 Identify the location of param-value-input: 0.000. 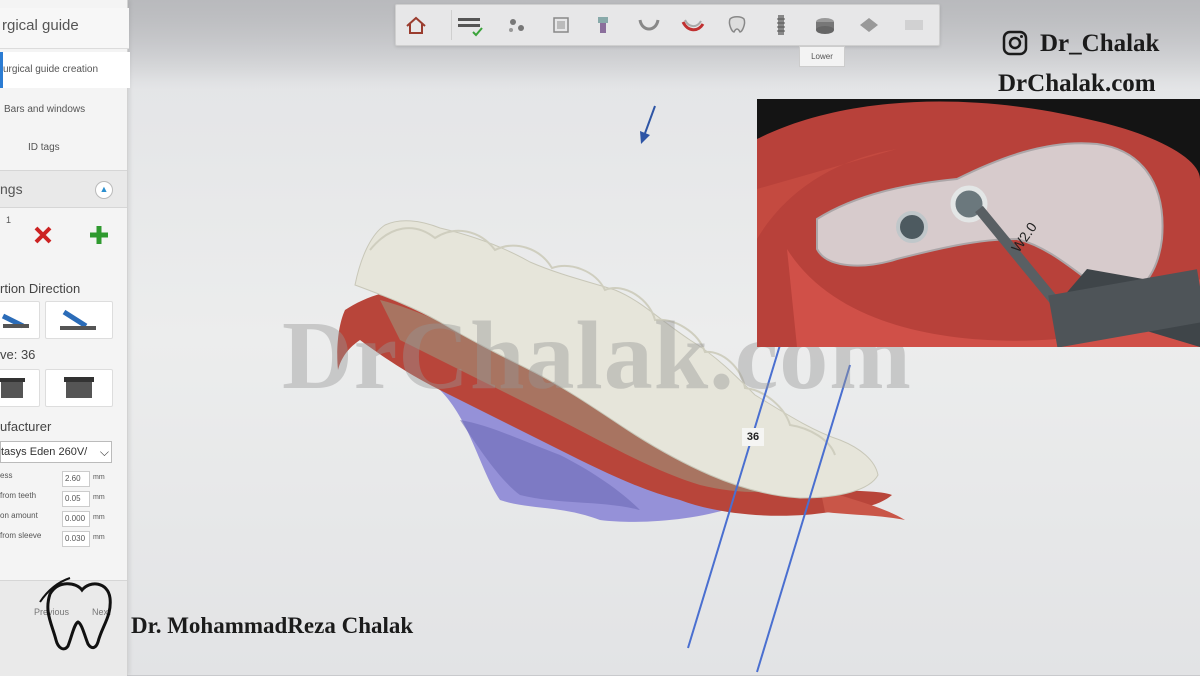
(76, 519).